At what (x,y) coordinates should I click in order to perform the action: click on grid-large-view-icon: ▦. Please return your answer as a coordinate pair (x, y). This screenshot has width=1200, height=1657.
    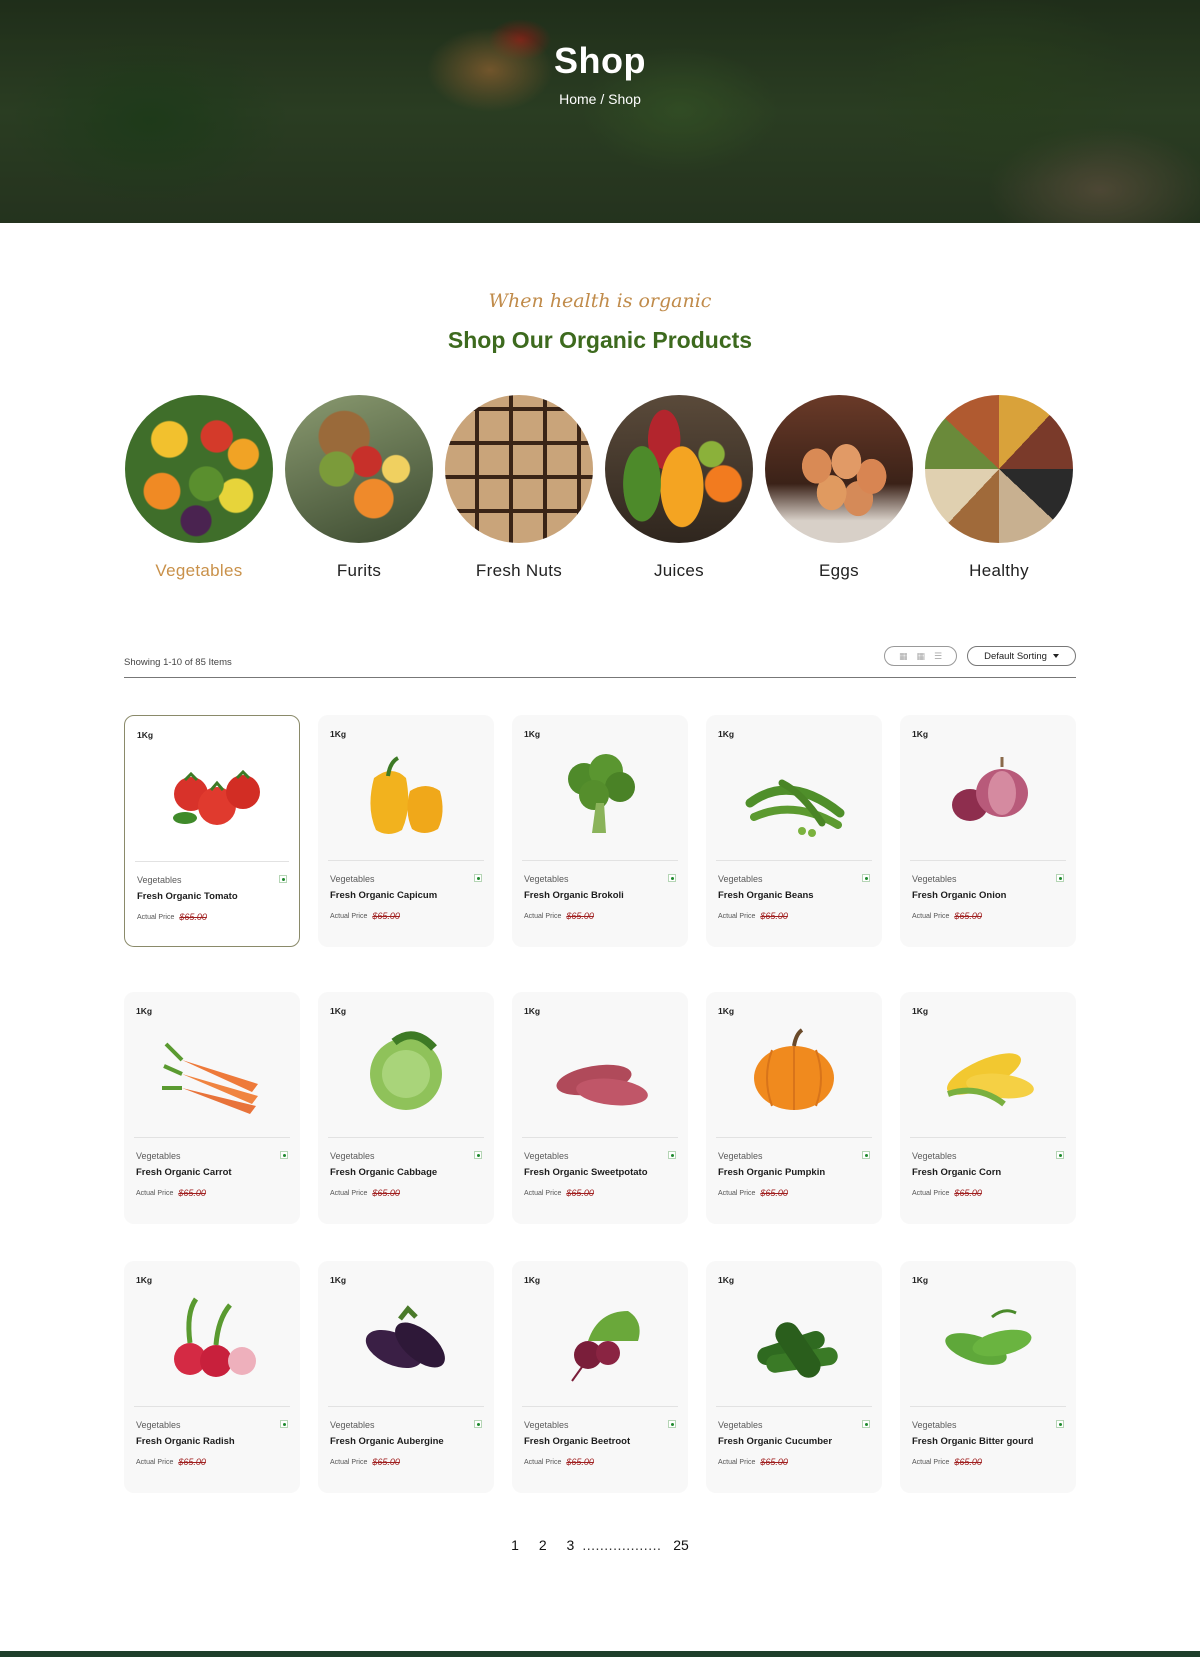
    Looking at the image, I should click on (920, 656).